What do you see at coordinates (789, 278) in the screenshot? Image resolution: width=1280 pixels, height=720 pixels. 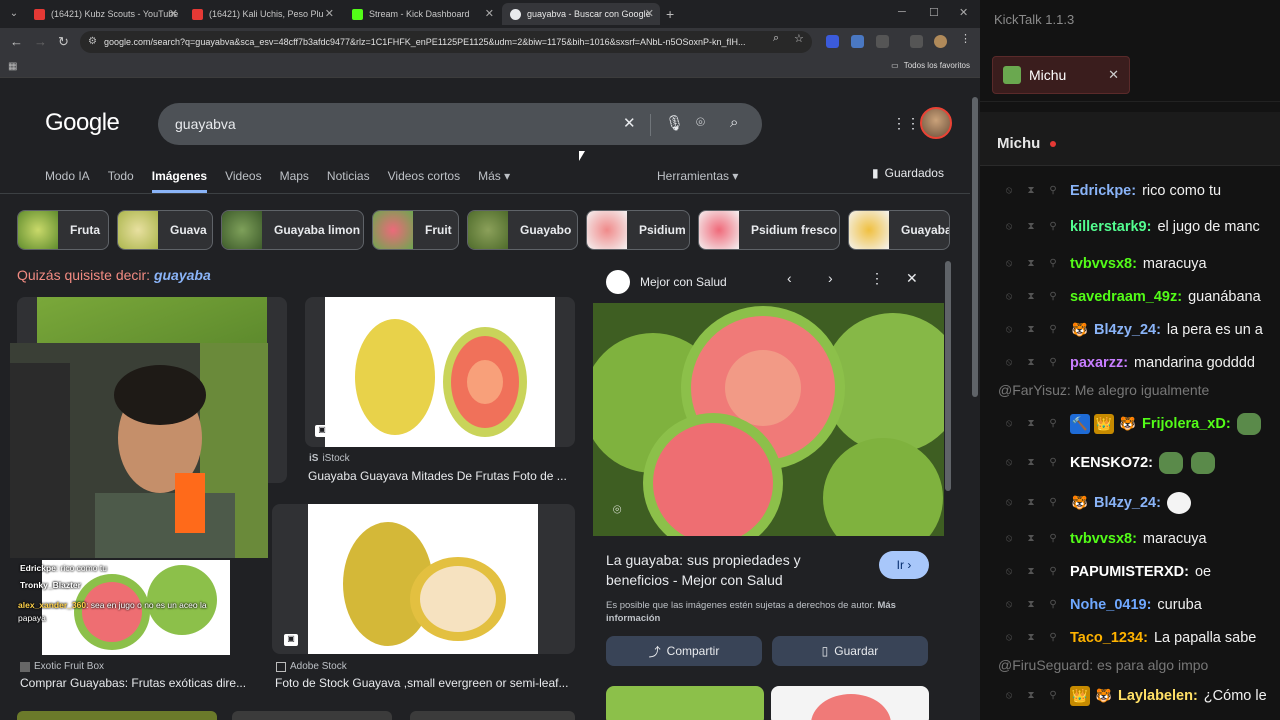 I see `previous-icon: ‹` at bounding box center [789, 278].